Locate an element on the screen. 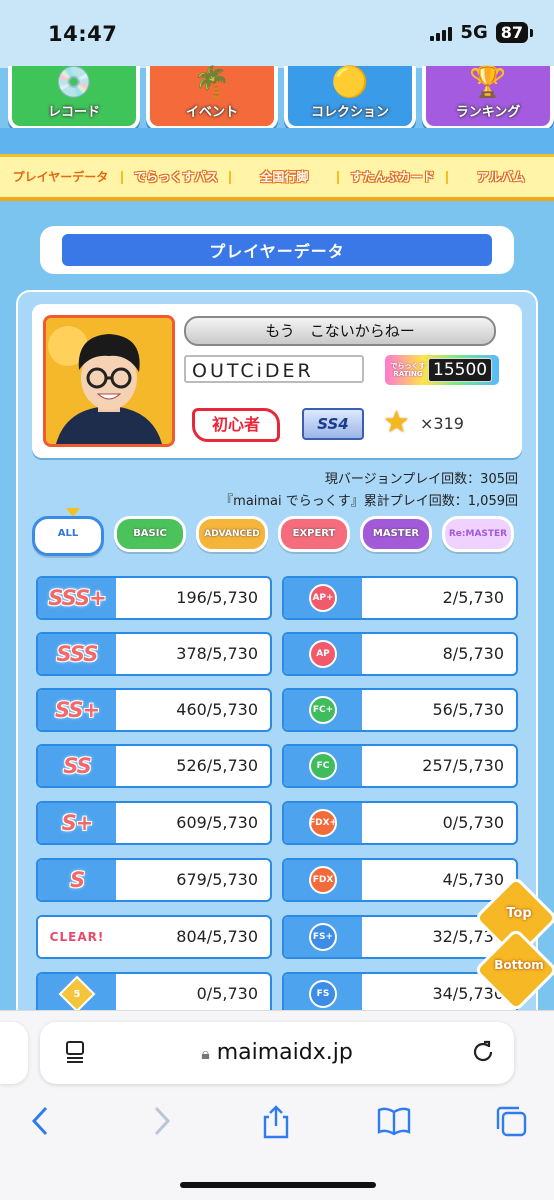 The image size is (554, 1200). stat-value: 8/5,730 is located at coordinates (473, 653).